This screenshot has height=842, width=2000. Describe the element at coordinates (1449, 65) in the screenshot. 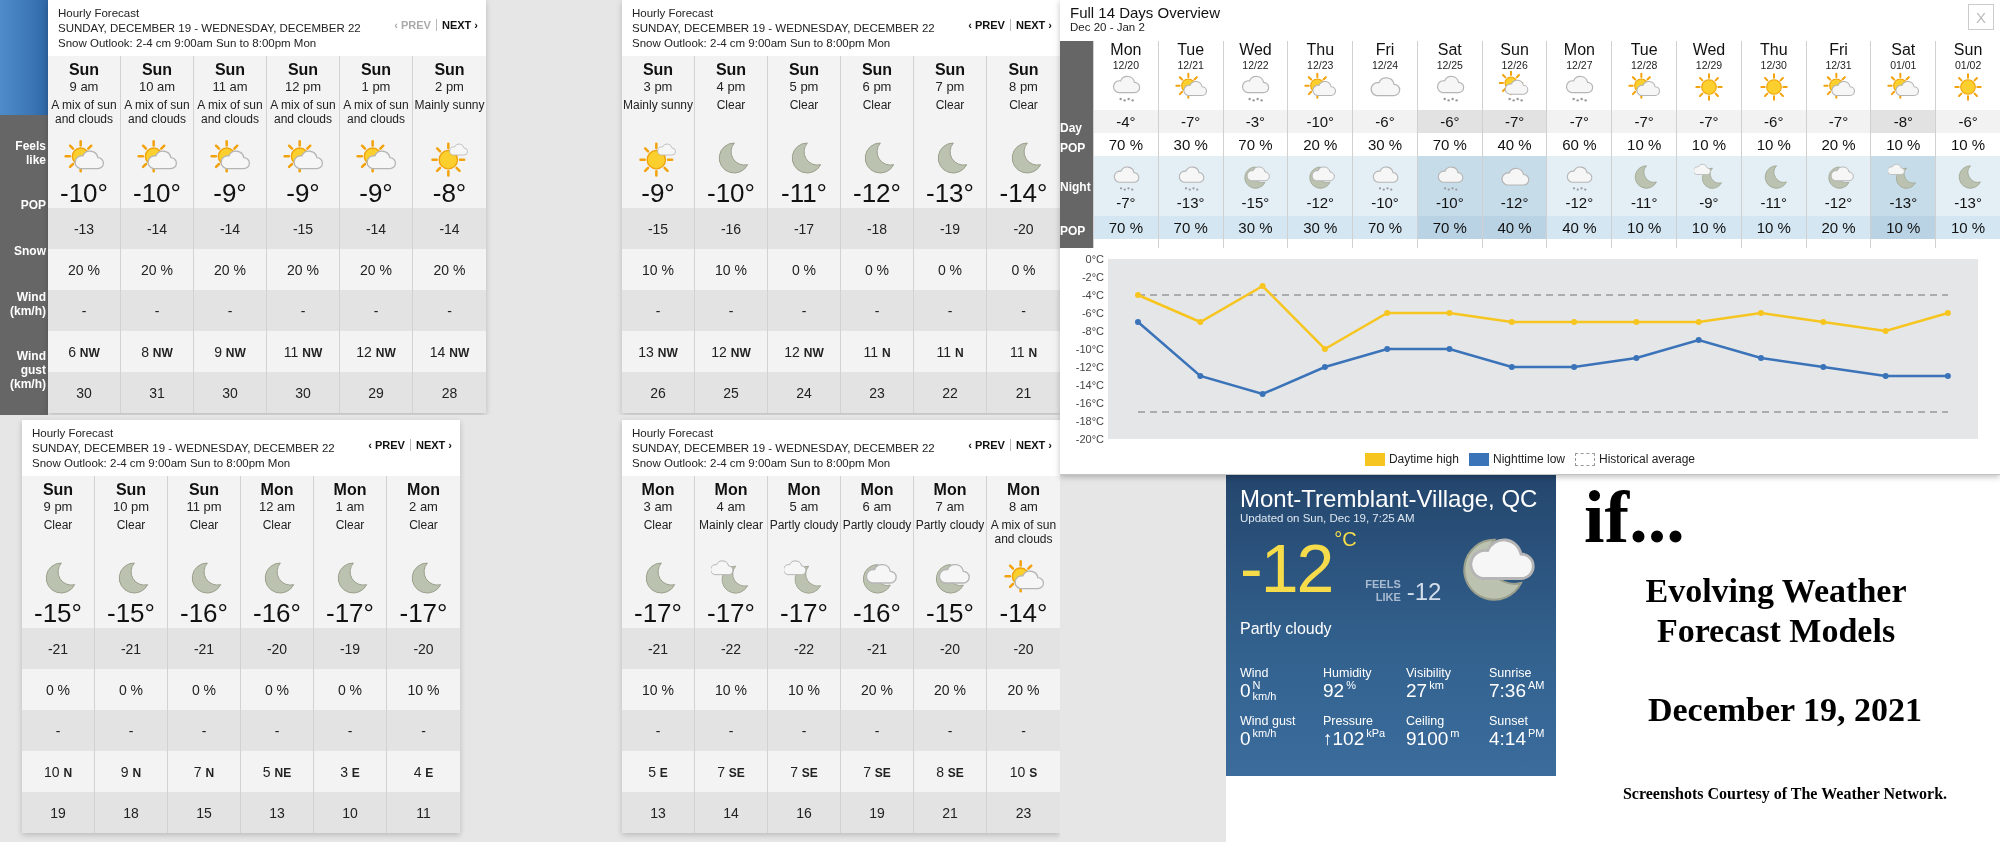

I see `day-date: 12/25` at that location.